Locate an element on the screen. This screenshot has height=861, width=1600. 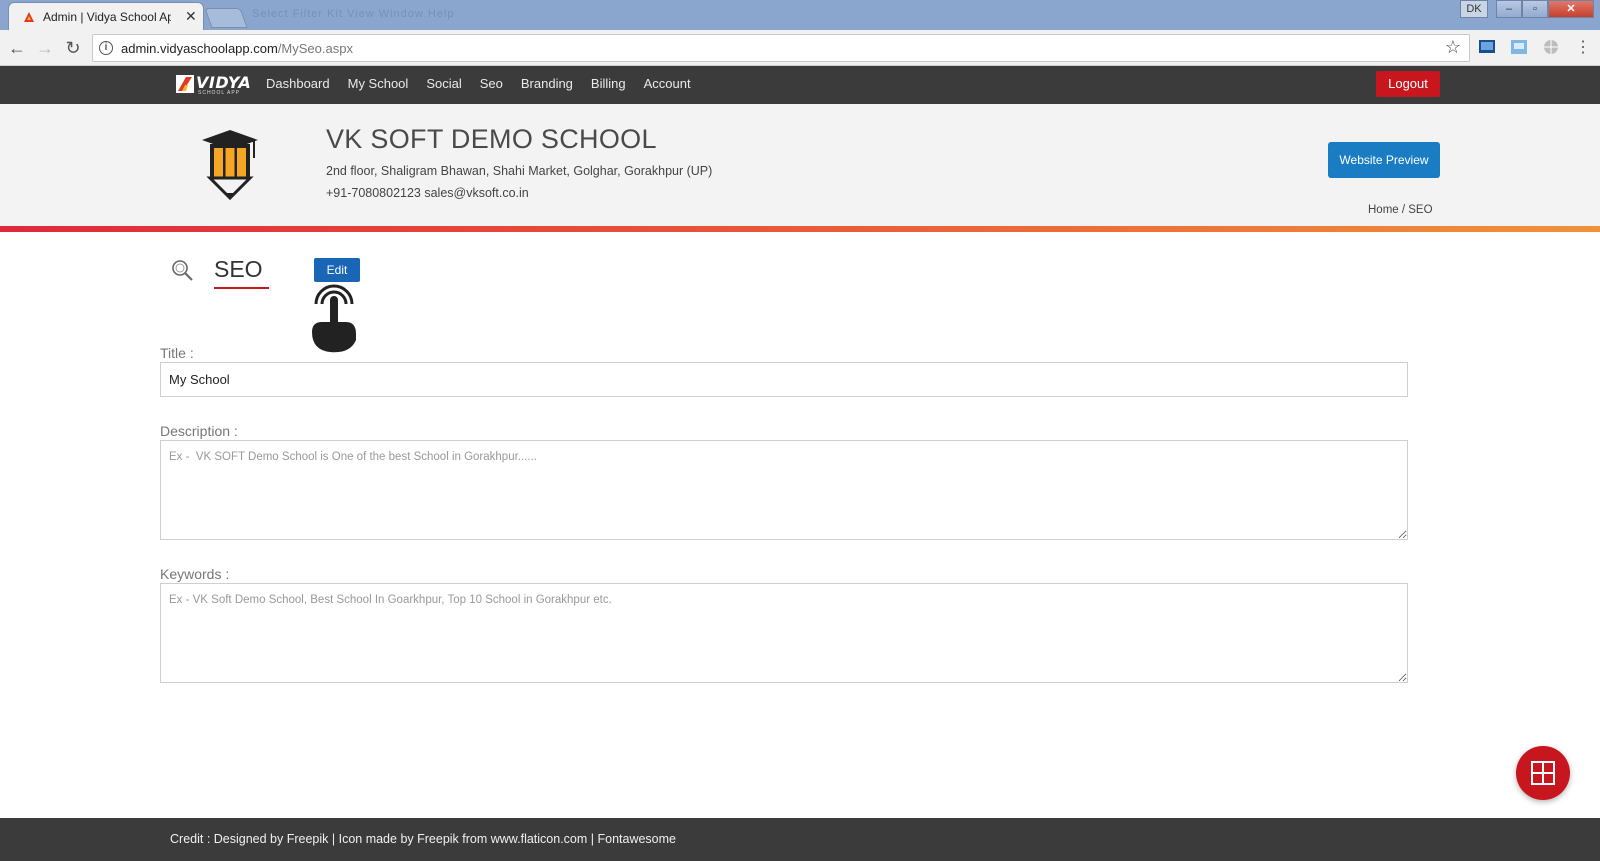
accent-divider is located at coordinates (800, 229).